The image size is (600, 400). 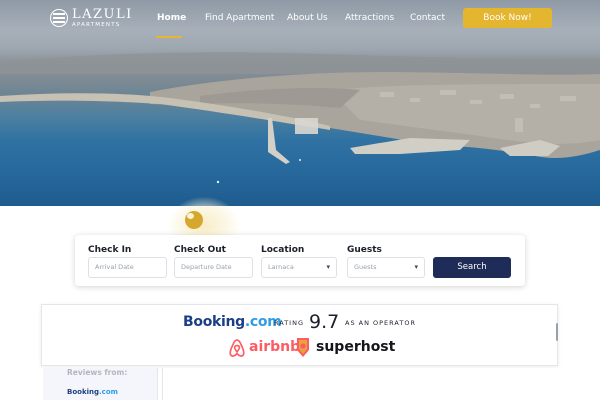 I want to click on checkout-label: Check Out, so click(x=200, y=250).